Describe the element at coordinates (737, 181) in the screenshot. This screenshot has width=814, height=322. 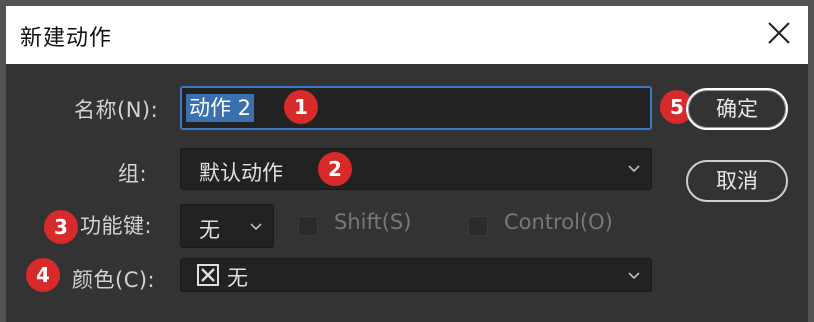
I see `cancel-button: 取消` at that location.